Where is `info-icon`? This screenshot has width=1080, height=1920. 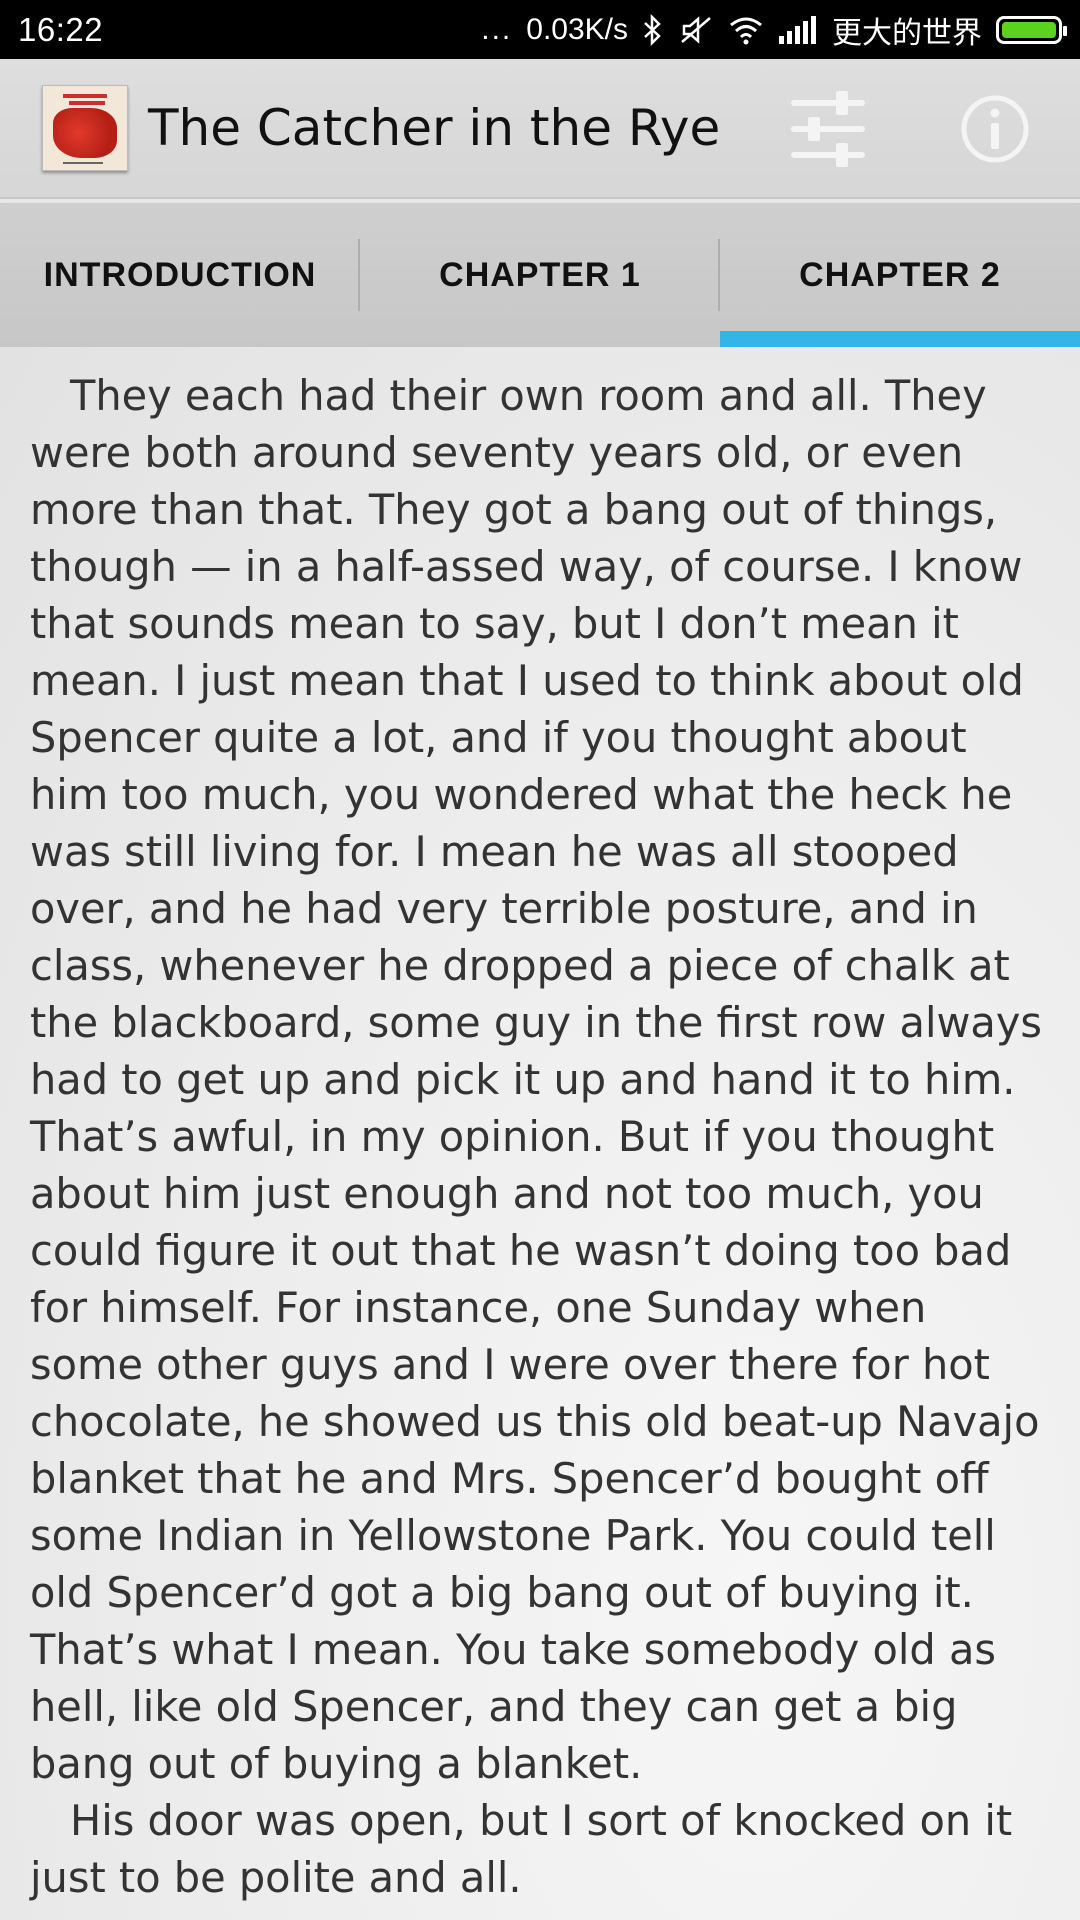
info-icon is located at coordinates (995, 129).